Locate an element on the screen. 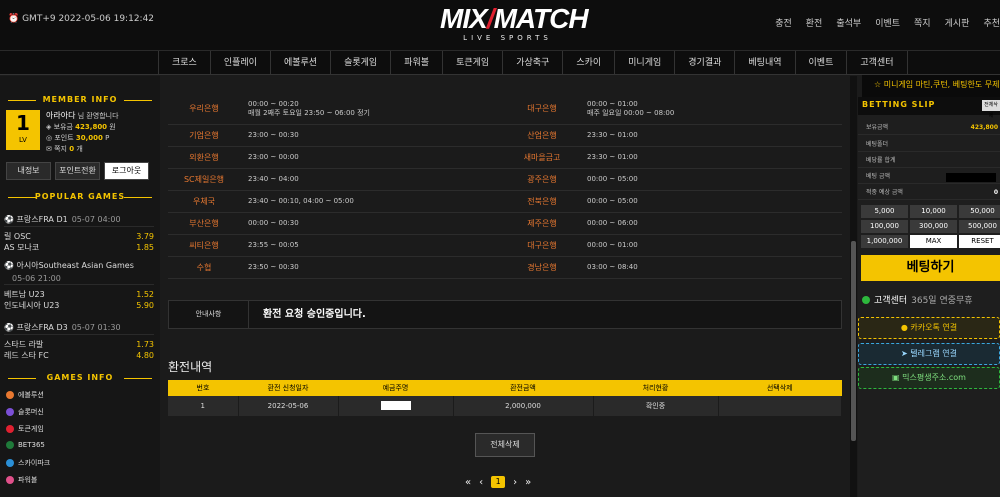  betting-slip-header: BETTING SLIP 전체삭제 is located at coordinates (929, 108).